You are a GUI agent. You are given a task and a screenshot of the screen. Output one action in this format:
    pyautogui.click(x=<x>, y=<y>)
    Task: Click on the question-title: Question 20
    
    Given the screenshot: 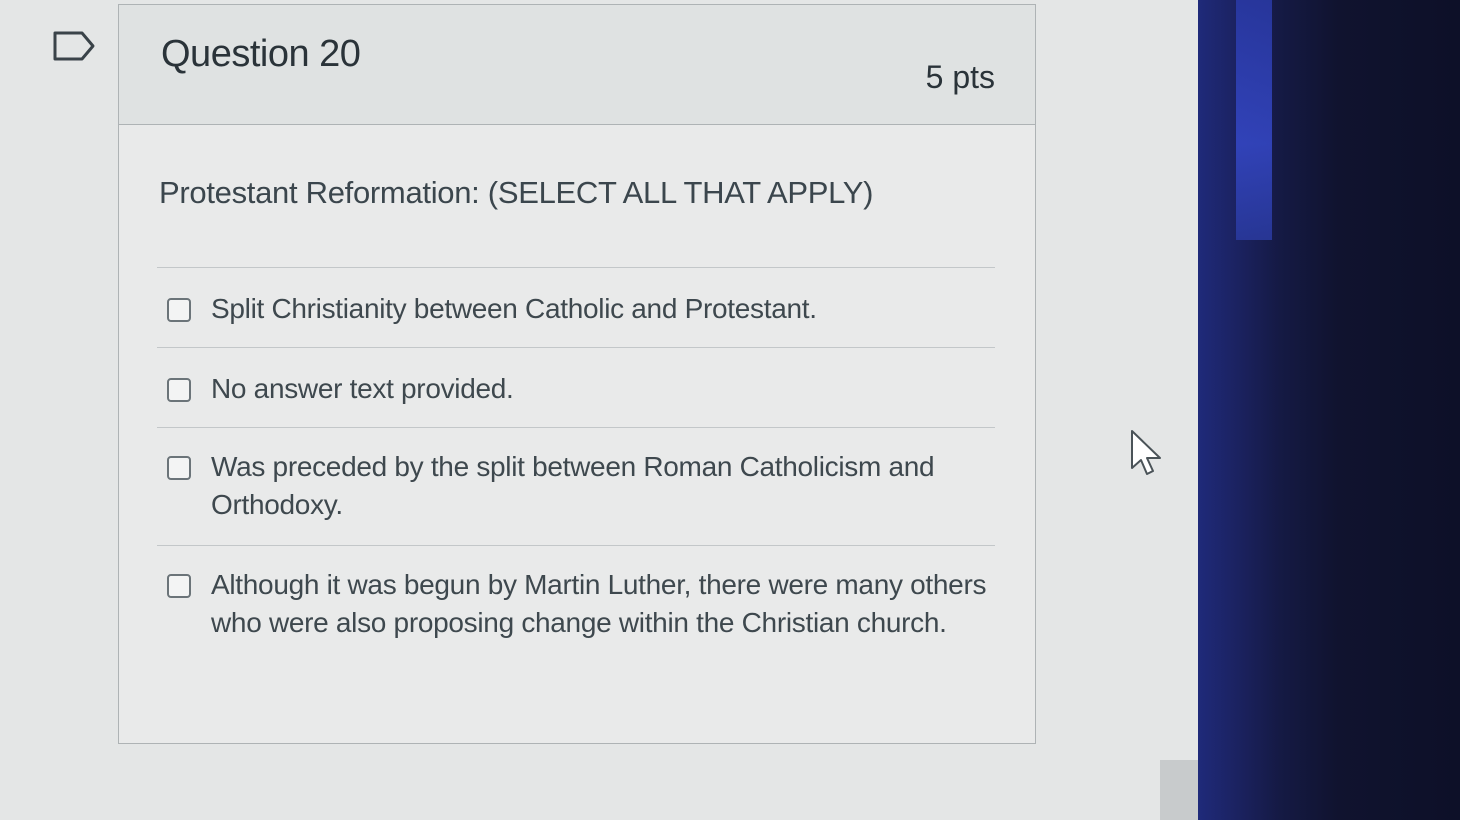 What is the action you would take?
    pyautogui.click(x=261, y=54)
    